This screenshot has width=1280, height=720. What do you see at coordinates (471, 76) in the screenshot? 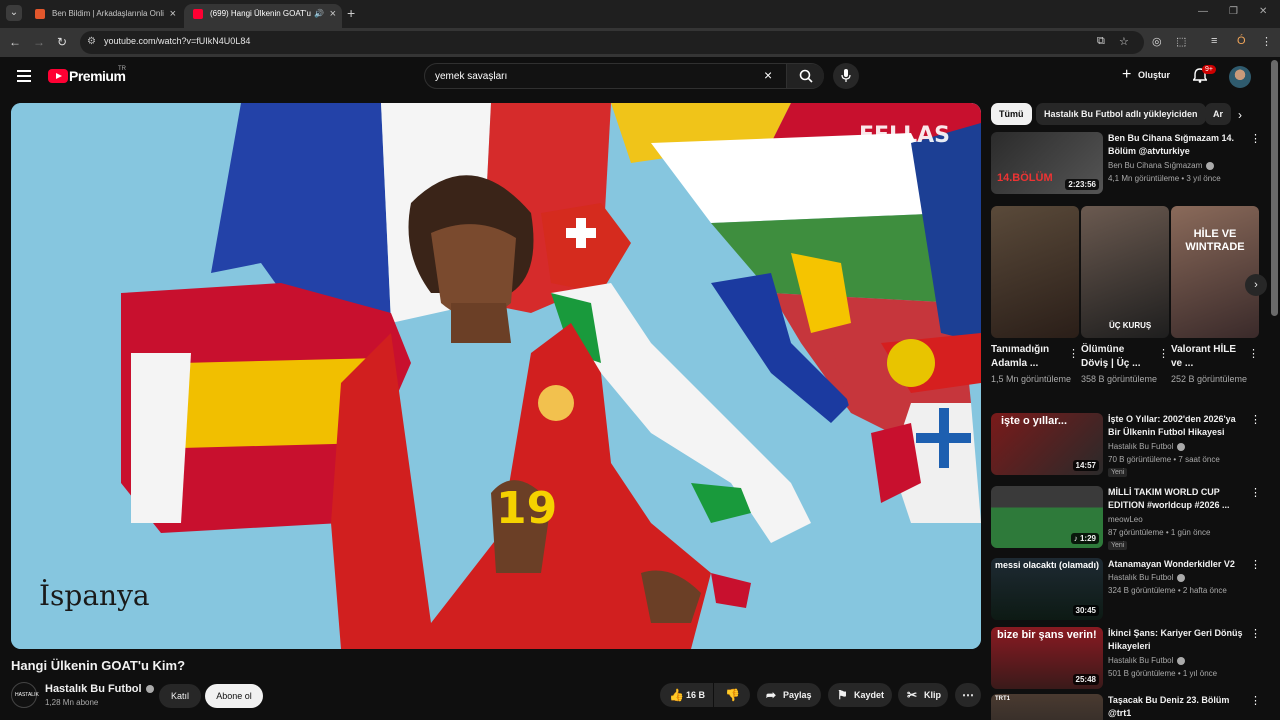
I see `search-input: yemek savaşları` at bounding box center [471, 76].